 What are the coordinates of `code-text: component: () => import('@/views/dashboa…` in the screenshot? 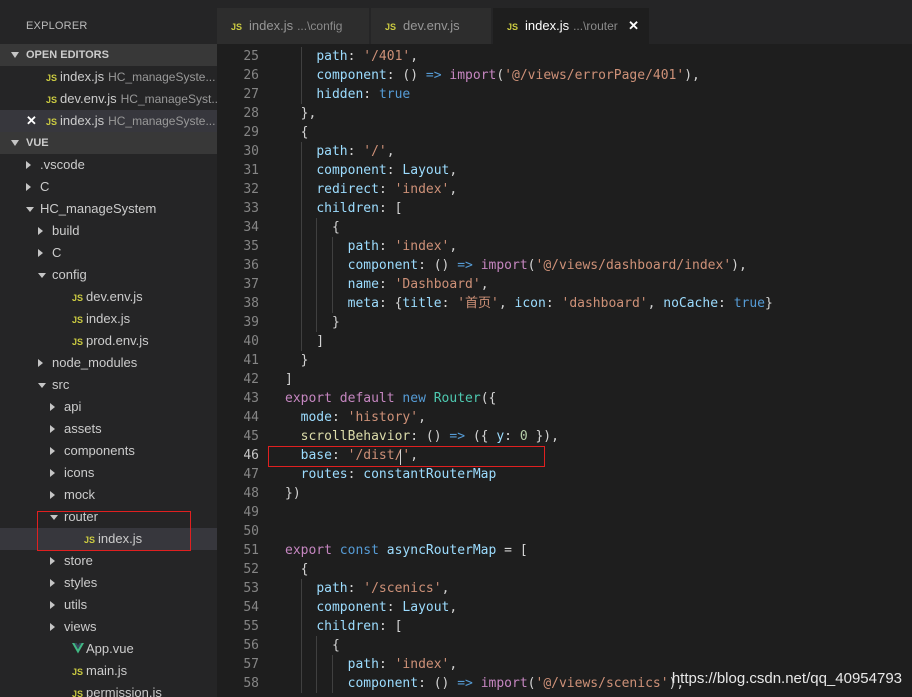 It's located at (516, 265).